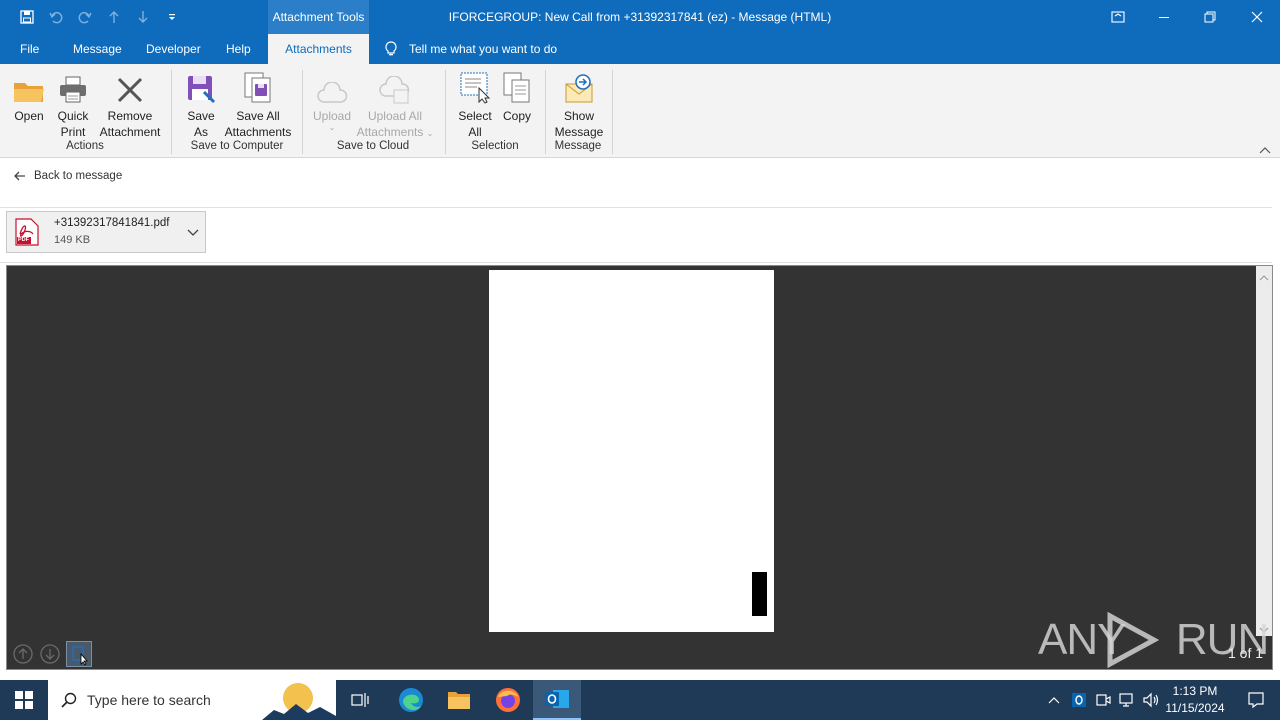  I want to click on cloud-icon, so click(332, 87).